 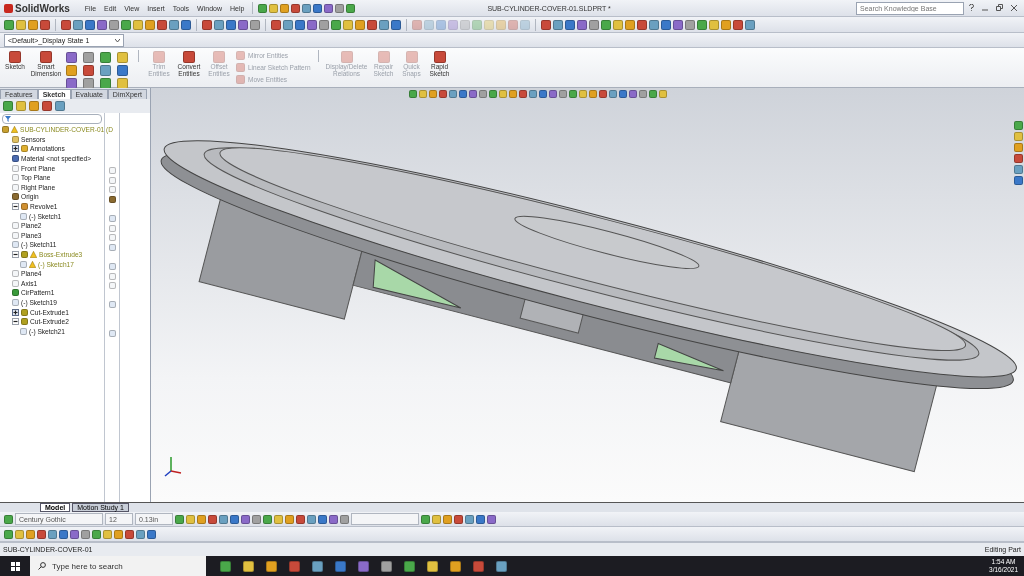 I want to click on filter-field, so click(x=52, y=119).